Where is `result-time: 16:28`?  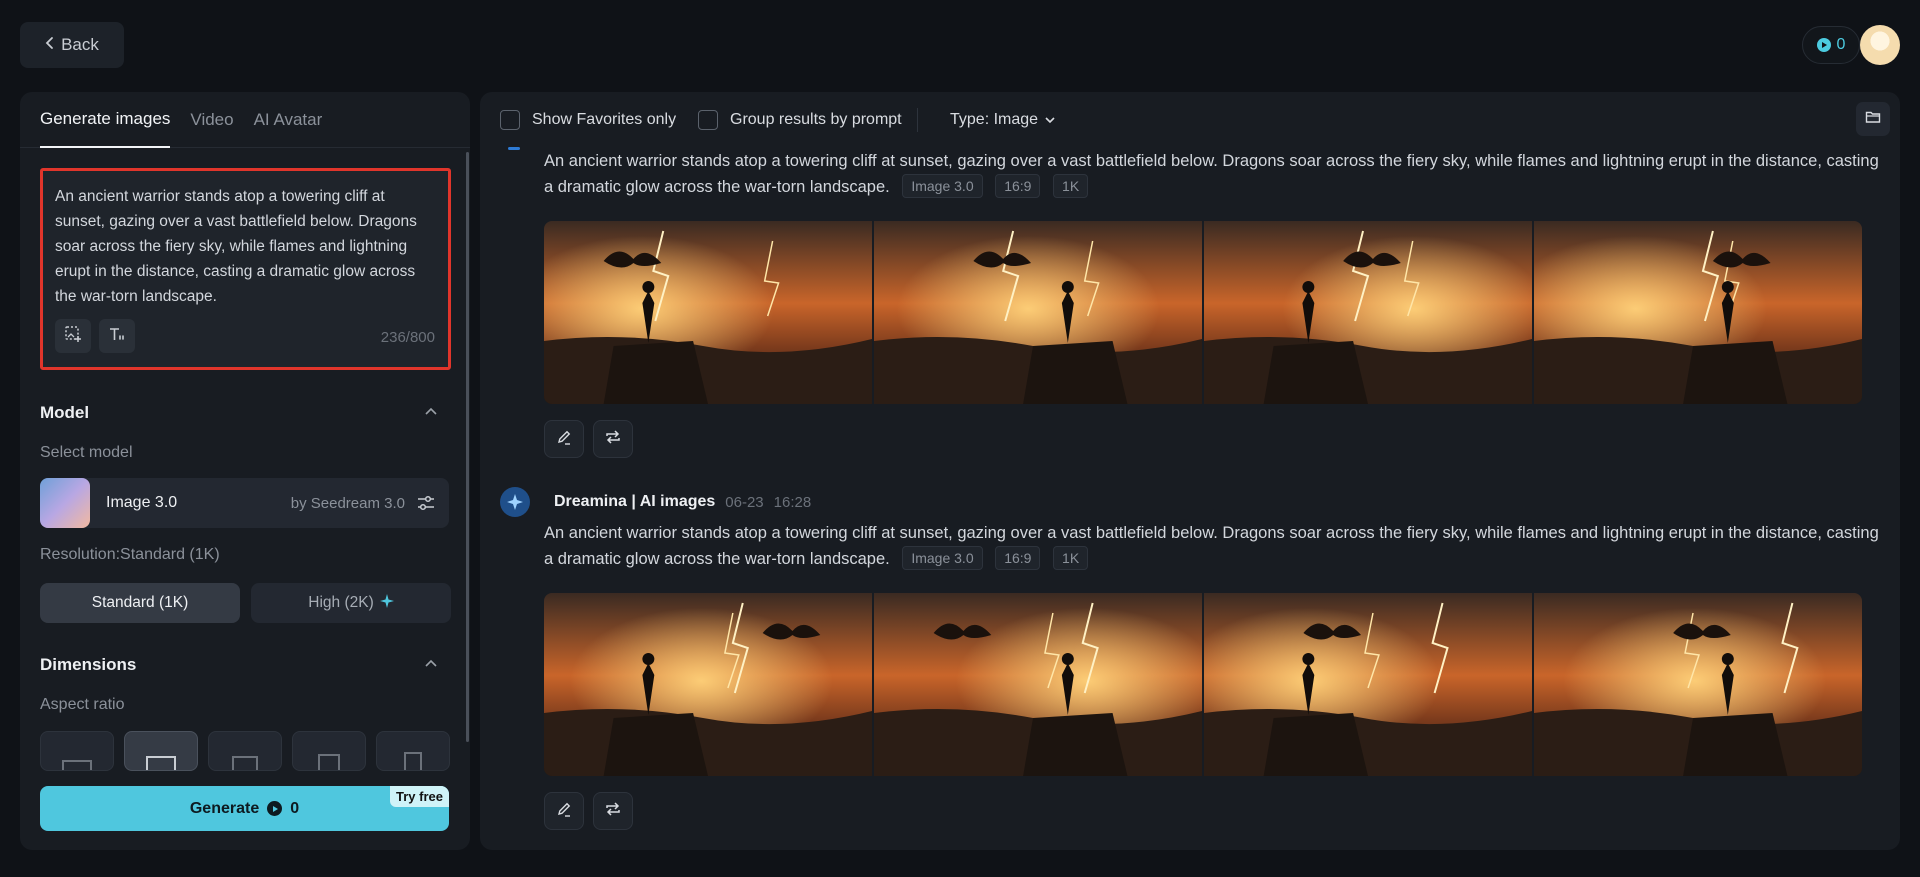
result-time: 16:28 is located at coordinates (792, 502).